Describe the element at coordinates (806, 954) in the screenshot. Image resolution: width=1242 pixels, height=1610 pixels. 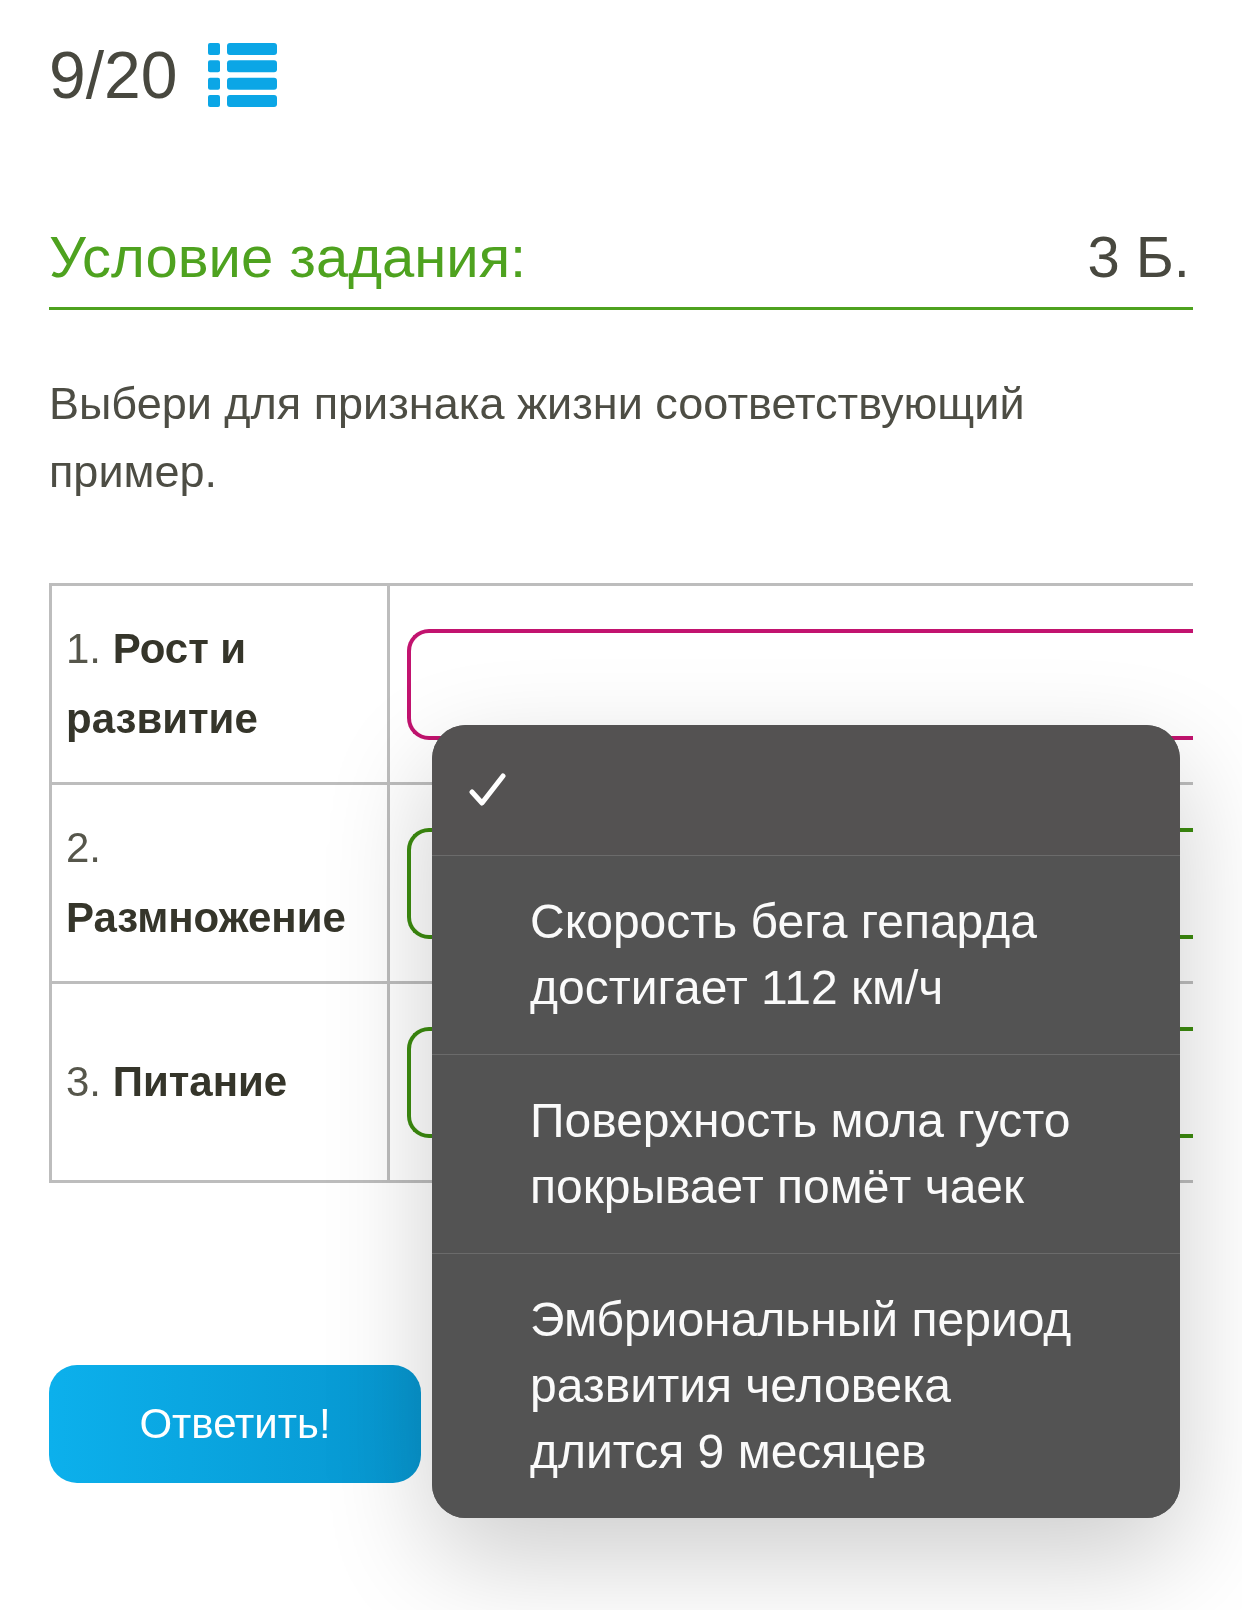
I see `menu-option: Скорость бега гепарда достигает 112 км/ч` at that location.